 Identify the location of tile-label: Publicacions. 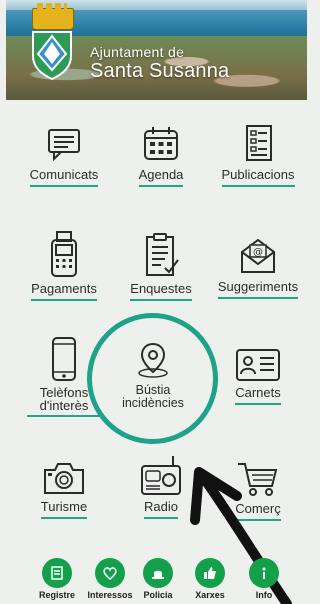
(258, 177).